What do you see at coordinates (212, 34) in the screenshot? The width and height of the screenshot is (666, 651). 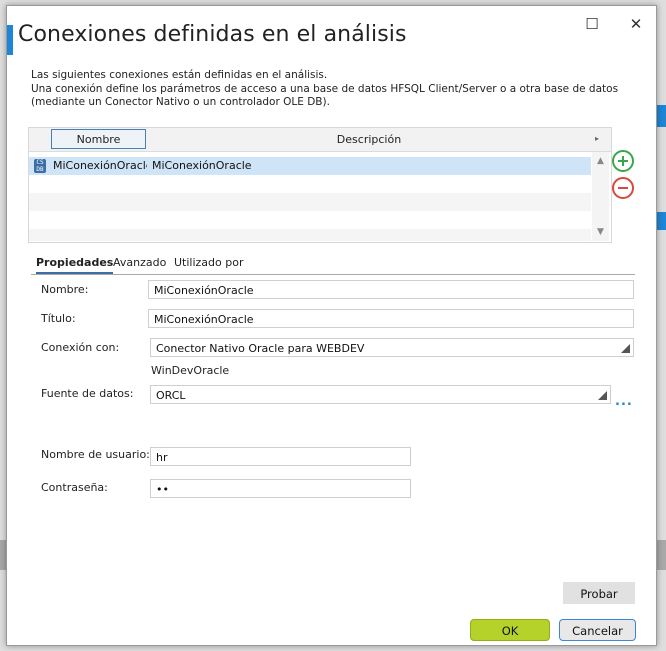 I see `dialog-title: Conexiones definidas en el análisis` at bounding box center [212, 34].